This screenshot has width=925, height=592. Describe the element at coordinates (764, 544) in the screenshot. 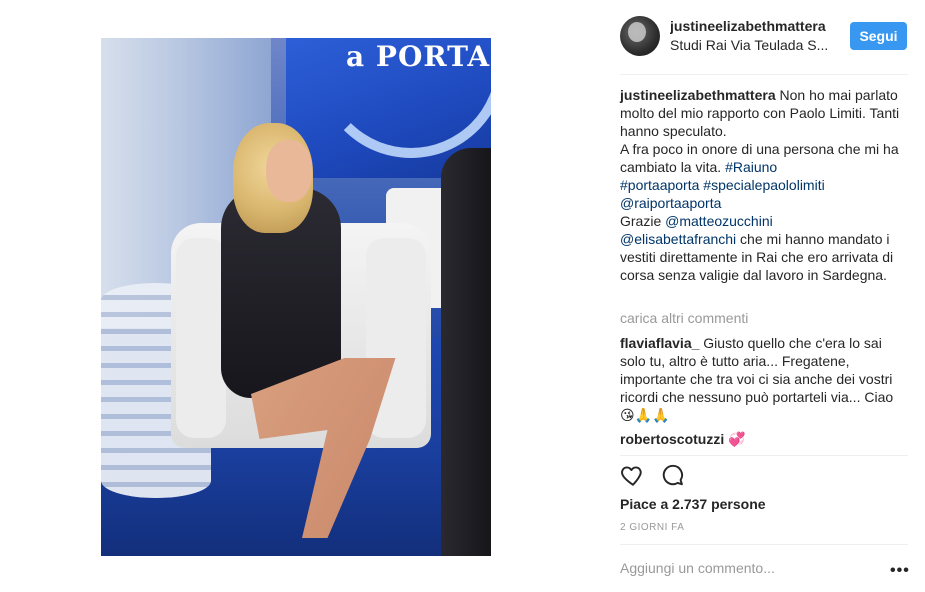

I see `comment-input-divider` at that location.